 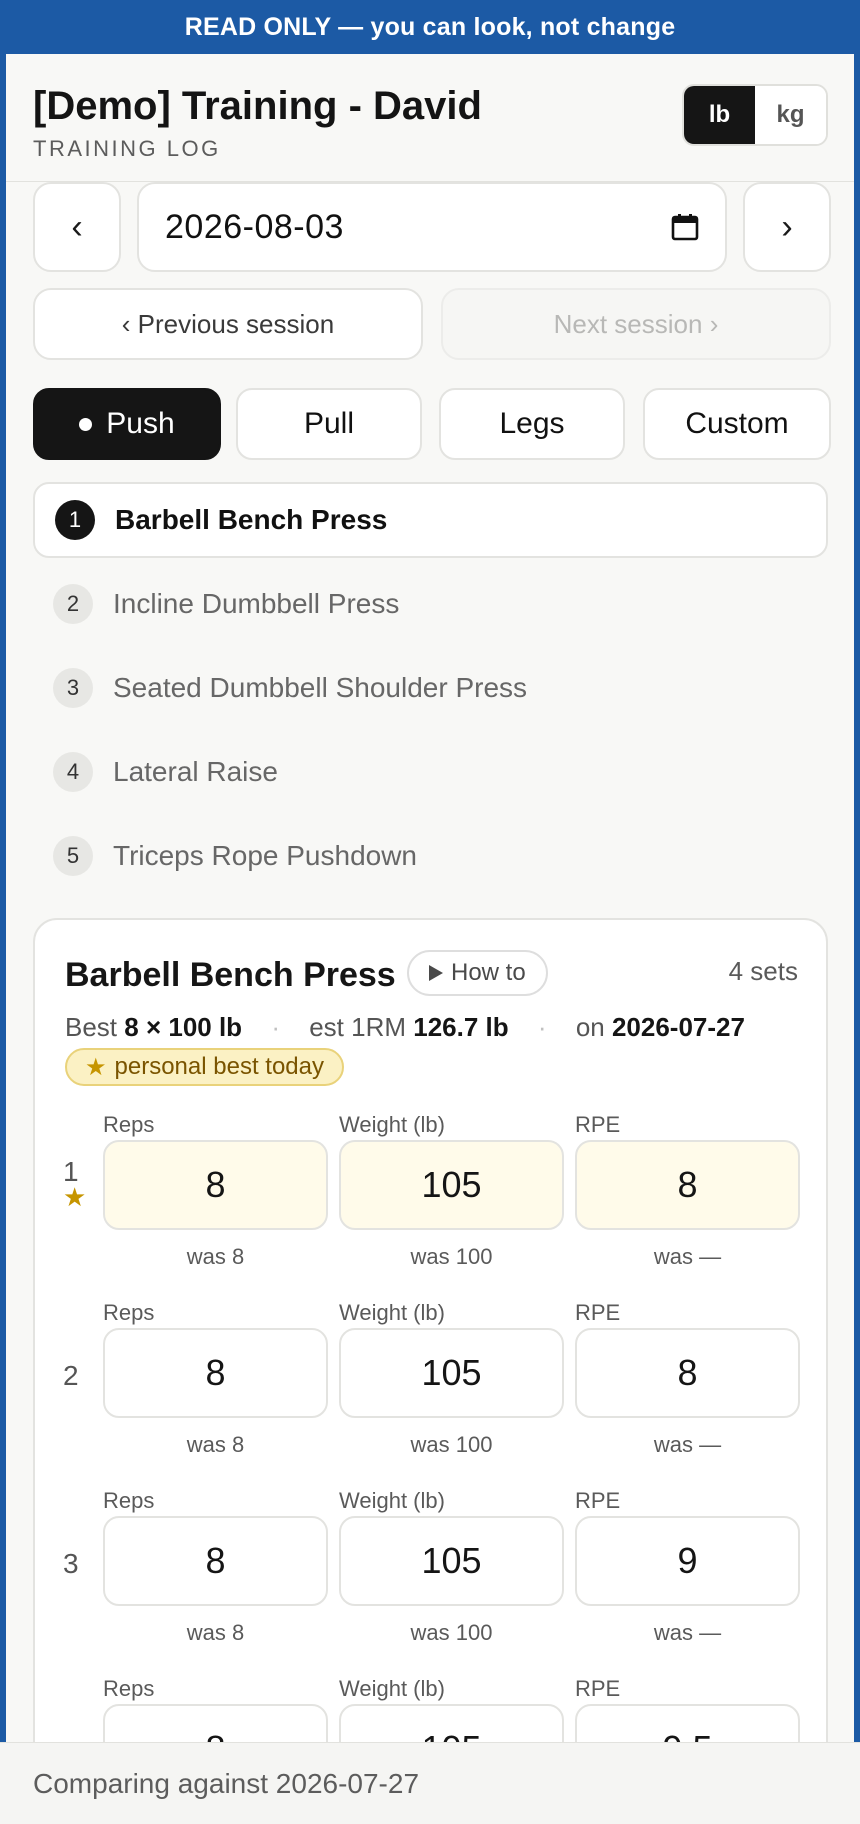 What do you see at coordinates (75, 1197) in the screenshot?
I see `pb-star-icon: ★` at bounding box center [75, 1197].